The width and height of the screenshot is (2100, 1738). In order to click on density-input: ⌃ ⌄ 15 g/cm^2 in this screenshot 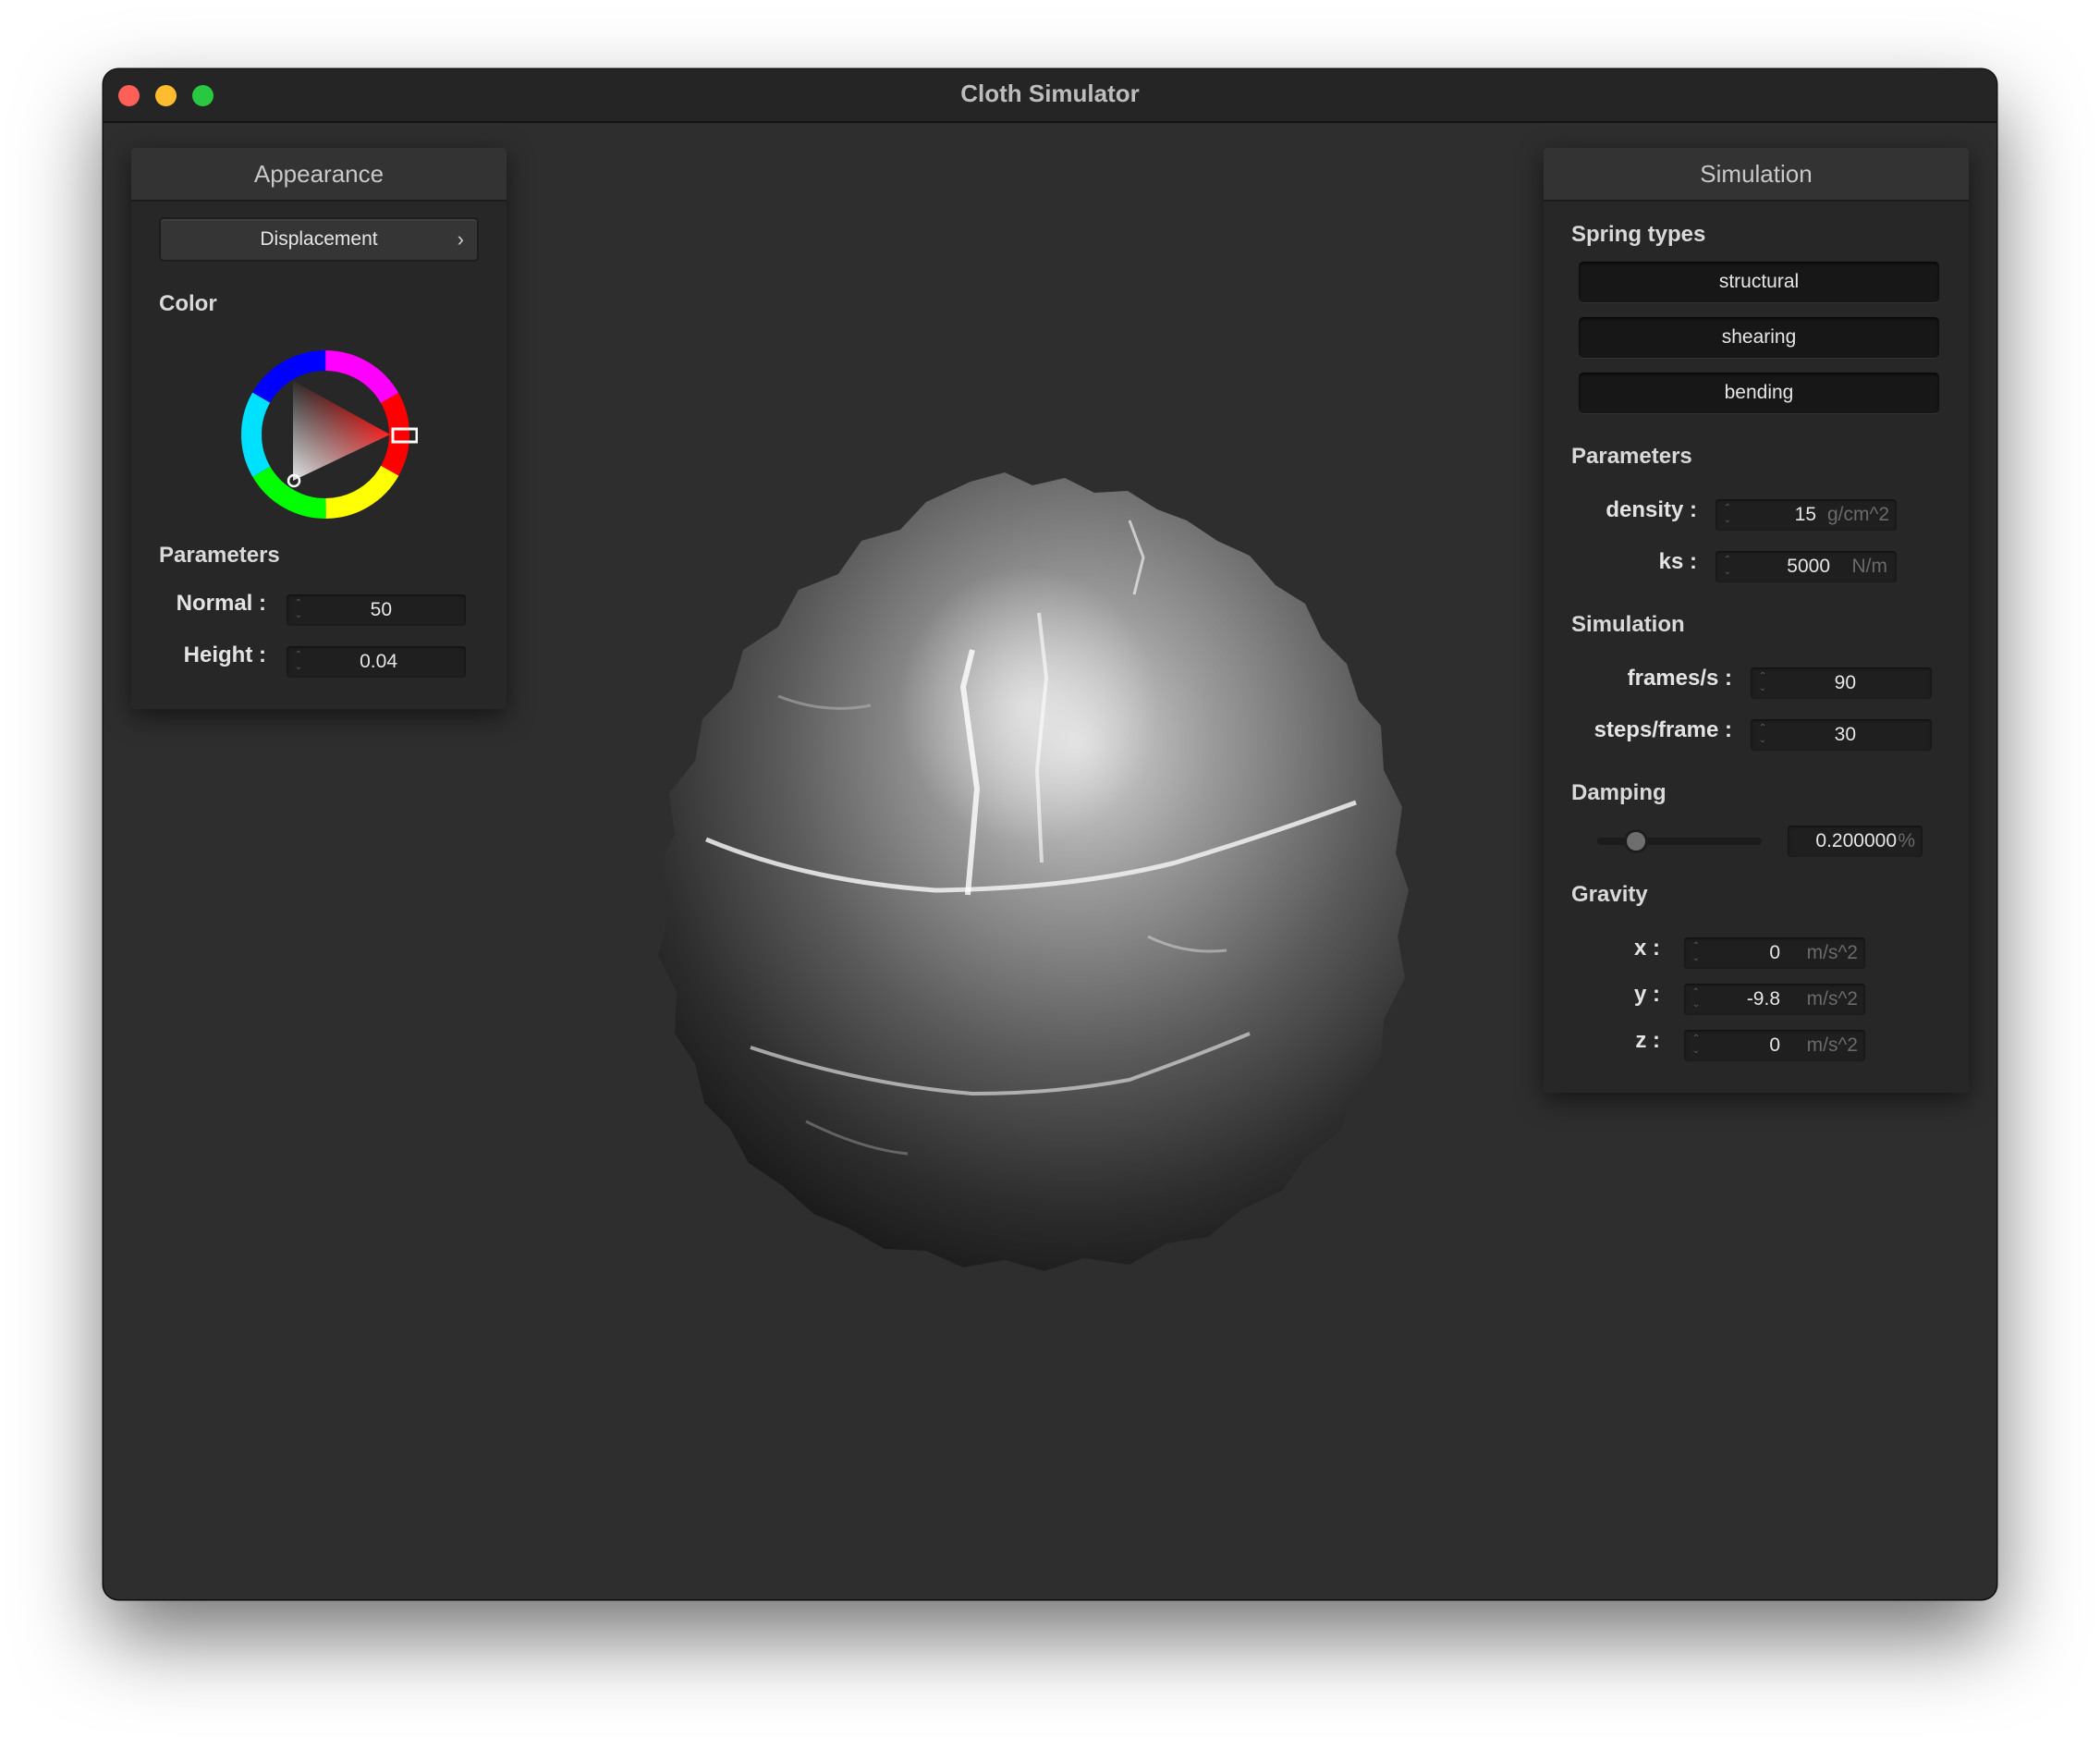, I will do `click(1806, 515)`.